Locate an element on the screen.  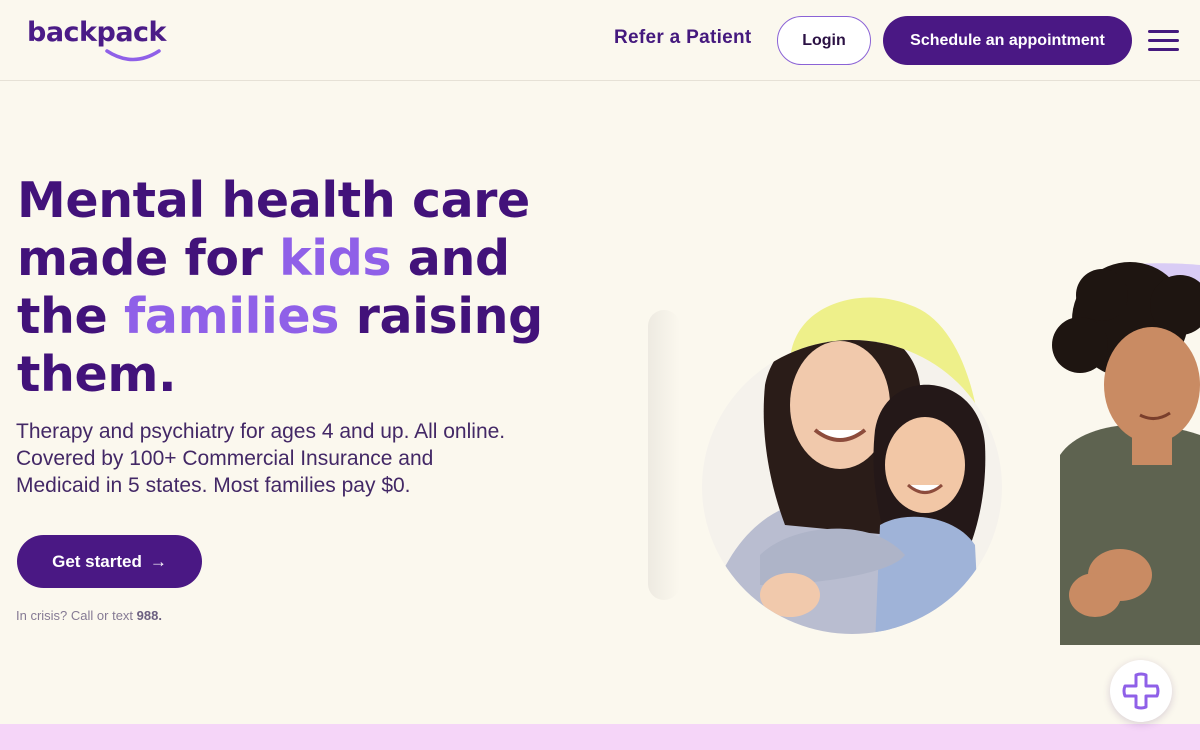
crisis-prefix: In crisis? Call or text is located at coordinates (76, 615).